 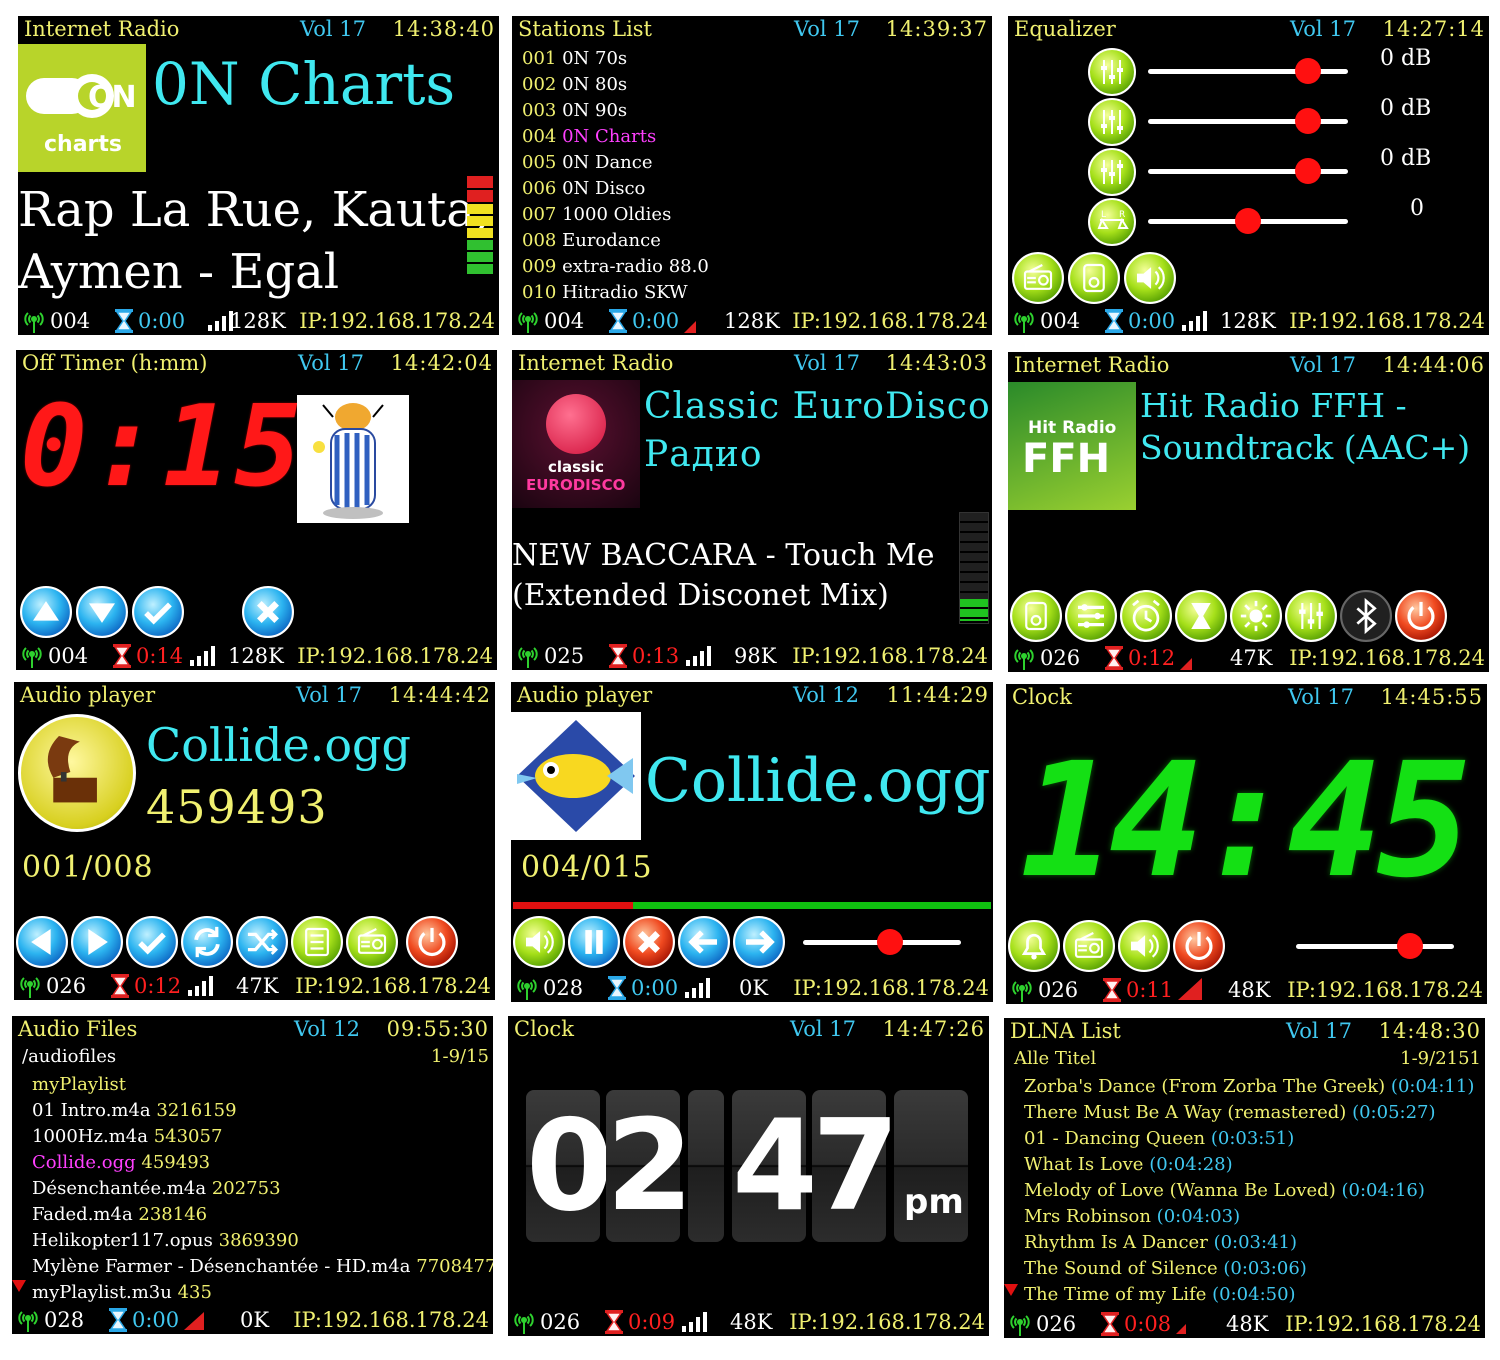 What do you see at coordinates (751, 1322) in the screenshot?
I see `bitrate: 48K` at bounding box center [751, 1322].